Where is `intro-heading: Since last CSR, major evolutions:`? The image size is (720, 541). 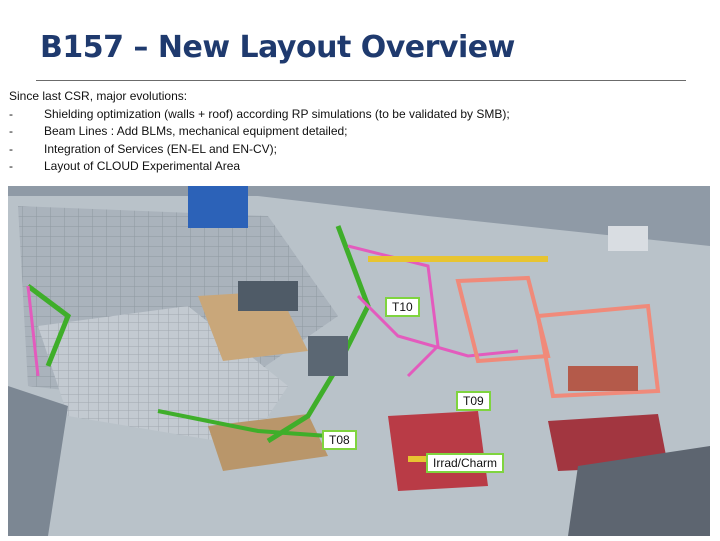
intro-heading: Since last CSR, major evolutions: is located at coordinates (98, 96).